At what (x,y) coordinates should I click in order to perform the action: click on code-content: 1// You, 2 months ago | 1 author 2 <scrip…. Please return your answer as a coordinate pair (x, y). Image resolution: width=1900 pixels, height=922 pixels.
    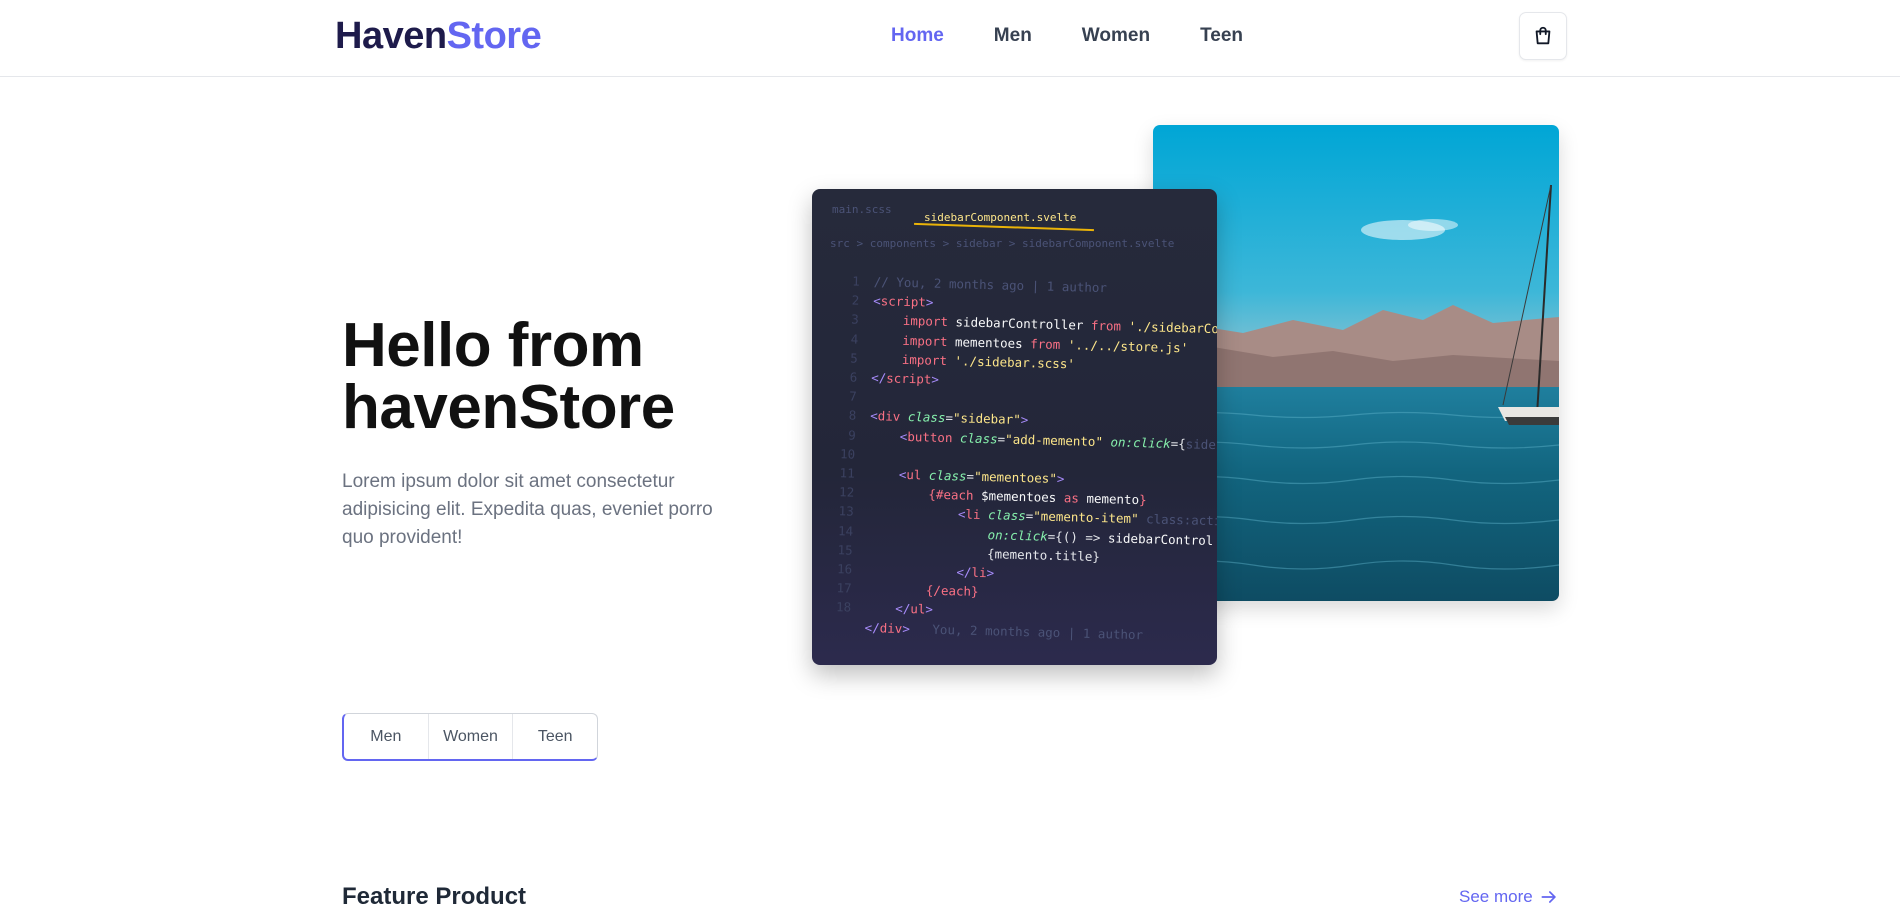
    Looking at the image, I should click on (1026, 457).